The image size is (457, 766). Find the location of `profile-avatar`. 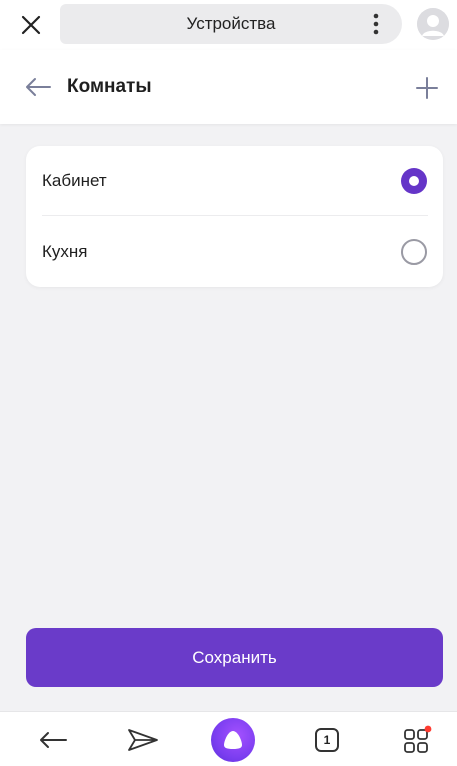

profile-avatar is located at coordinates (433, 24).